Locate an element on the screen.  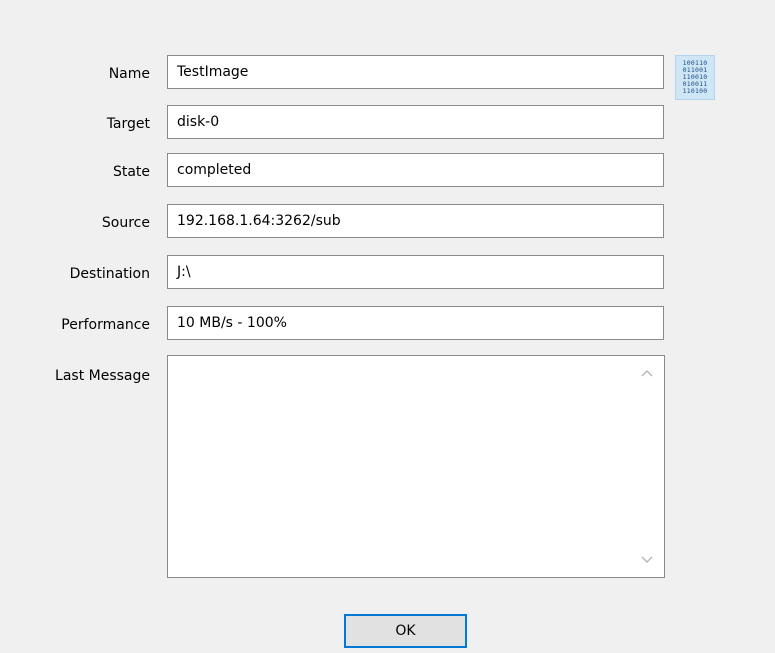
performance-field: 10 MB/s - 100% is located at coordinates (415, 323).